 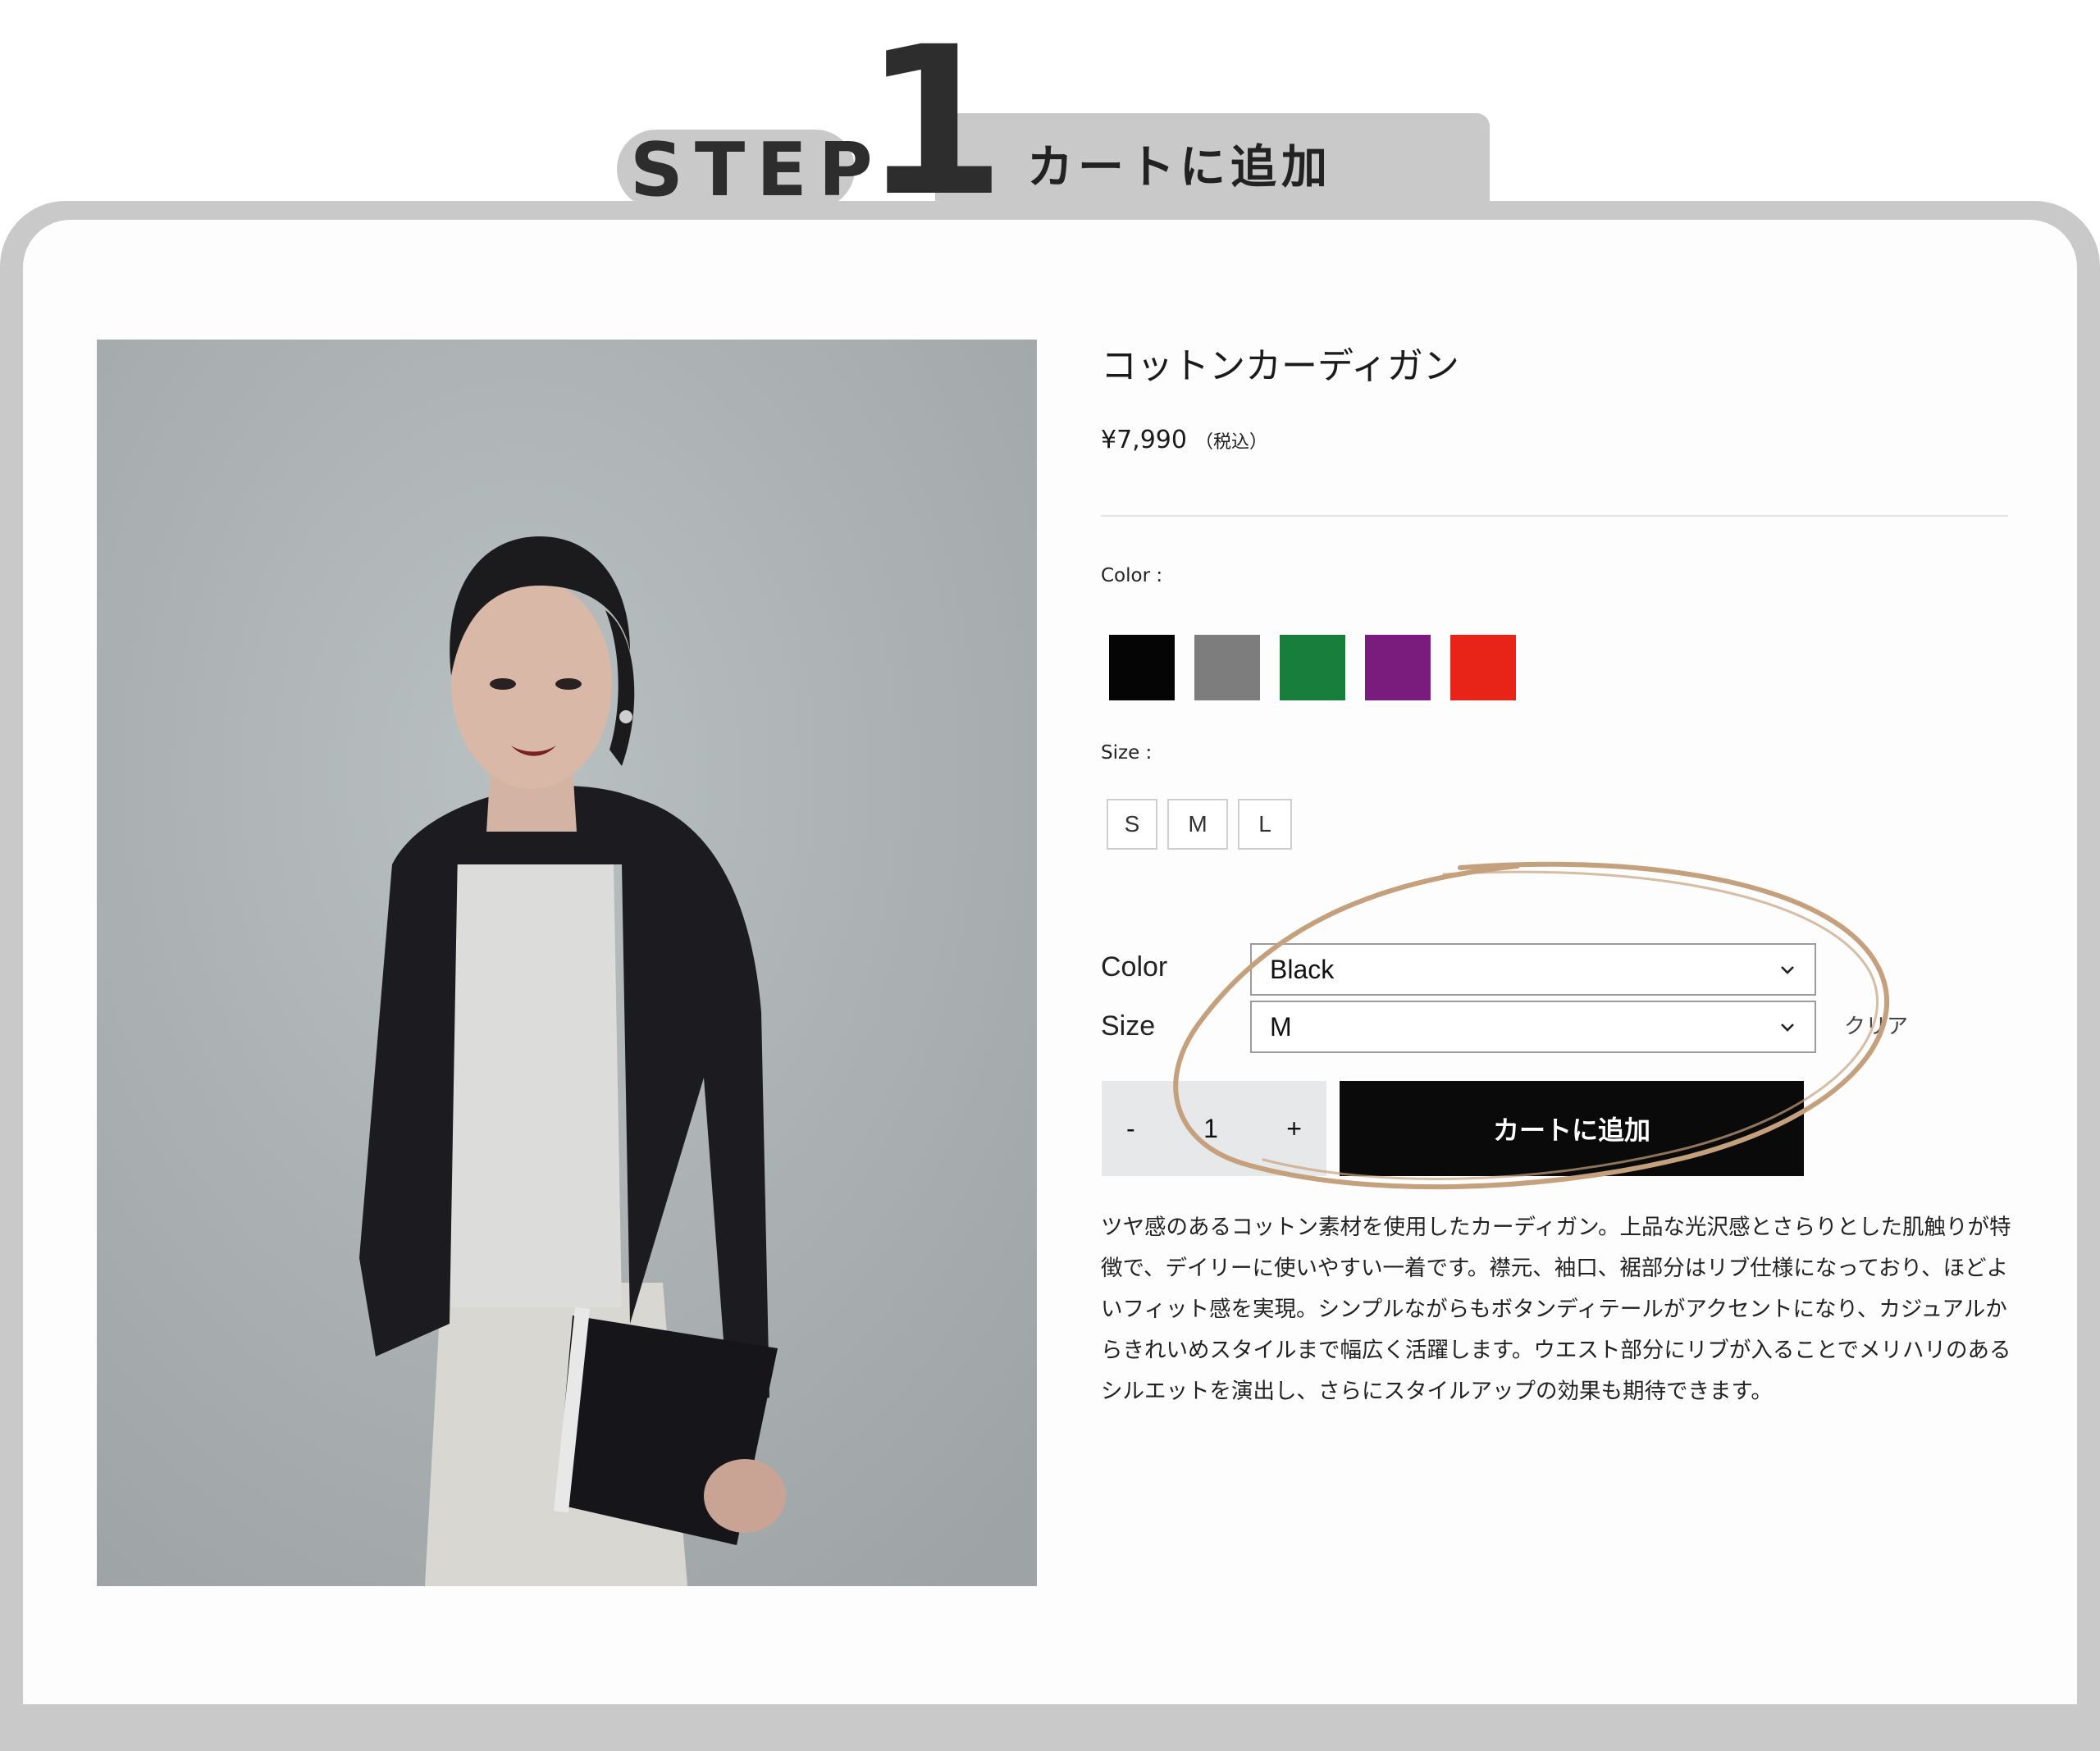 I want to click on add-to-cart-button: カートに追加, so click(x=1572, y=1128).